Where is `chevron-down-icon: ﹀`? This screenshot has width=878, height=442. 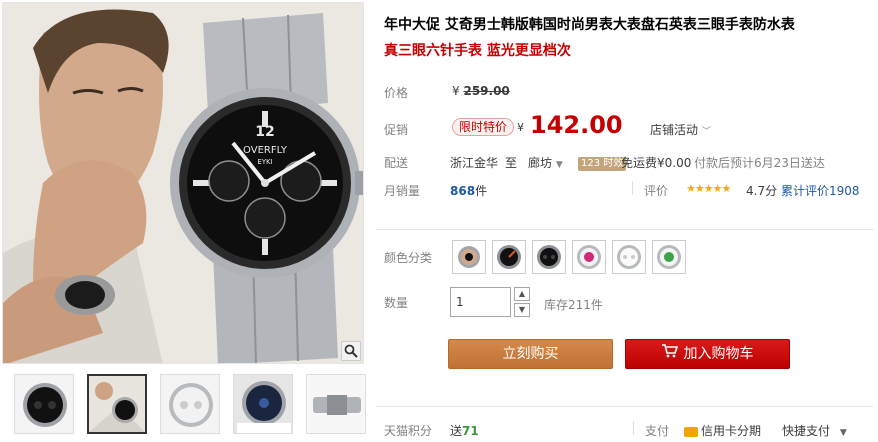
chevron-down-icon: ﹀ is located at coordinates (706, 132).